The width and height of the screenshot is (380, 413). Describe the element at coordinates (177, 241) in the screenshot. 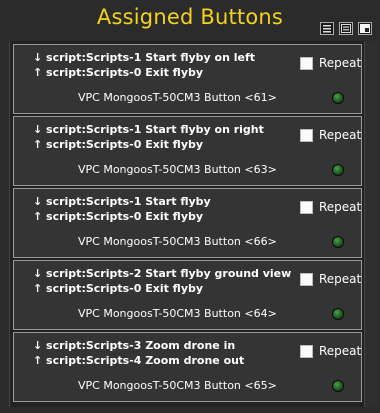

I see `device-button-label: VPC MongoosT-50CM3 Button <66>` at that location.